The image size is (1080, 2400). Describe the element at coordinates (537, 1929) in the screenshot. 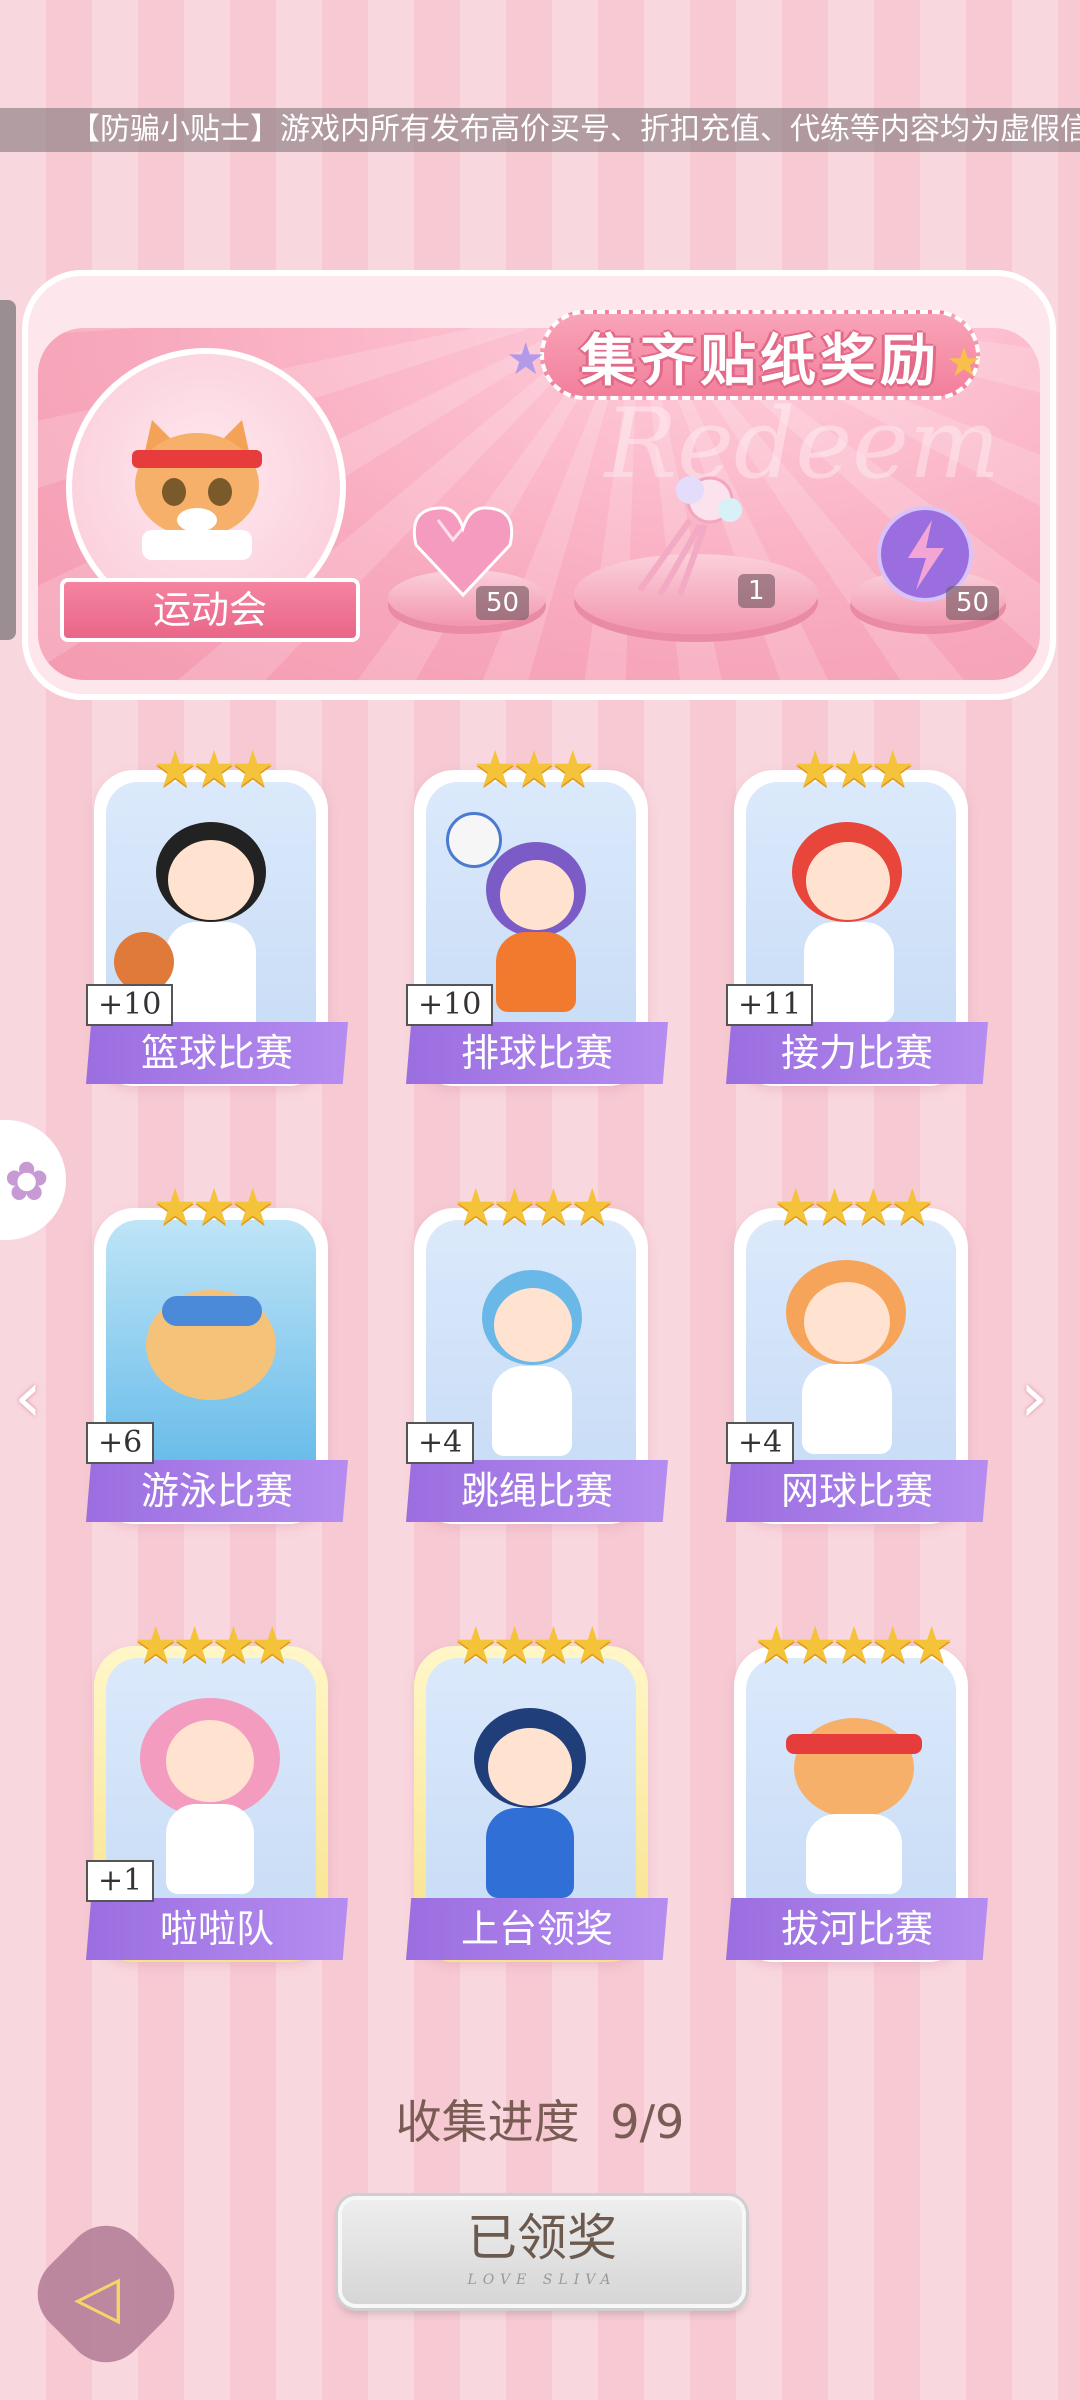

I see `card-label: 上台领奖` at that location.